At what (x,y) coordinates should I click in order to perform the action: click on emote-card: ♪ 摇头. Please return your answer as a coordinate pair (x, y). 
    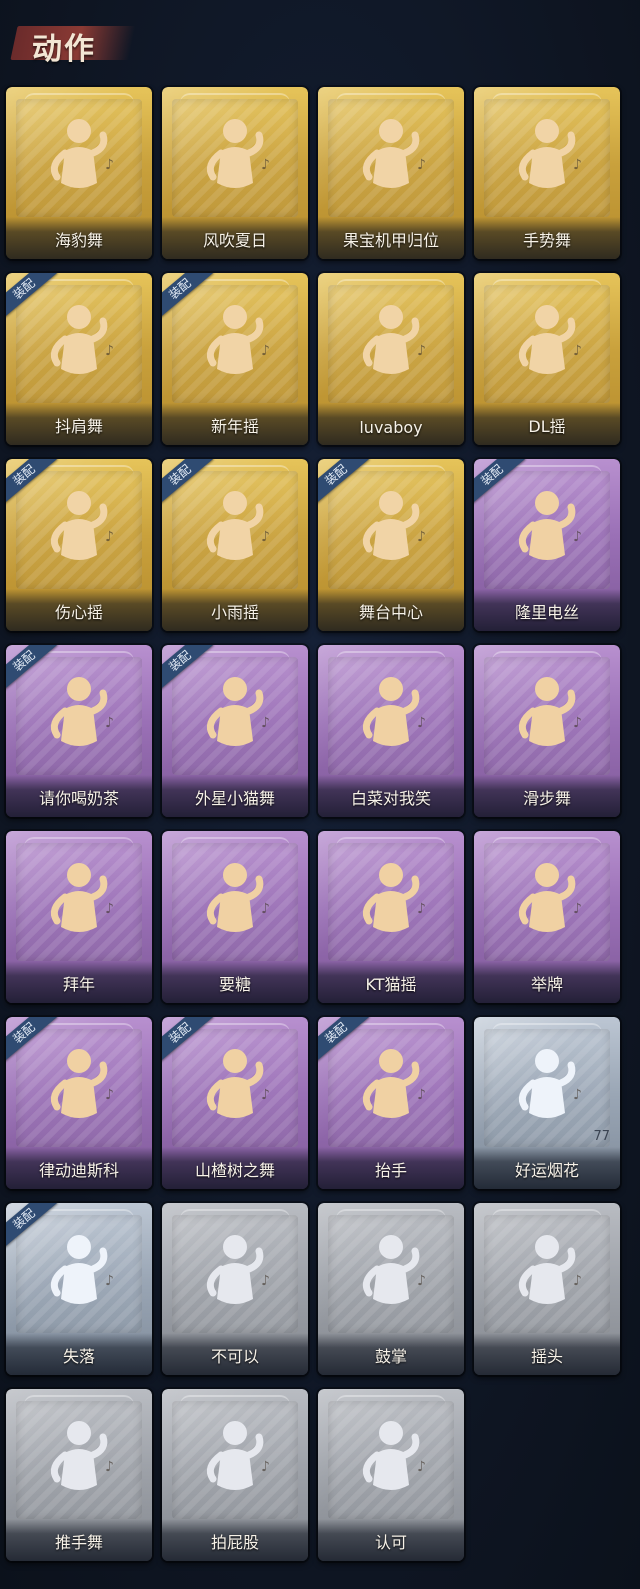
    Looking at the image, I should click on (547, 1289).